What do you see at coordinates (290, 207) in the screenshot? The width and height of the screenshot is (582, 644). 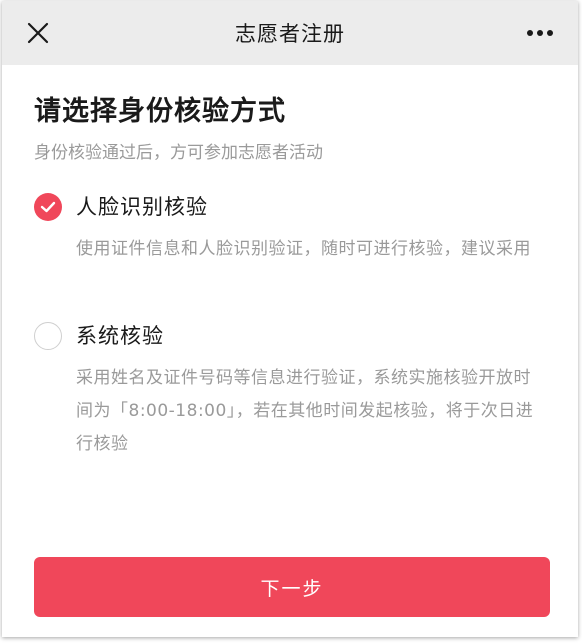 I see `option-head: 人脸识别核验` at bounding box center [290, 207].